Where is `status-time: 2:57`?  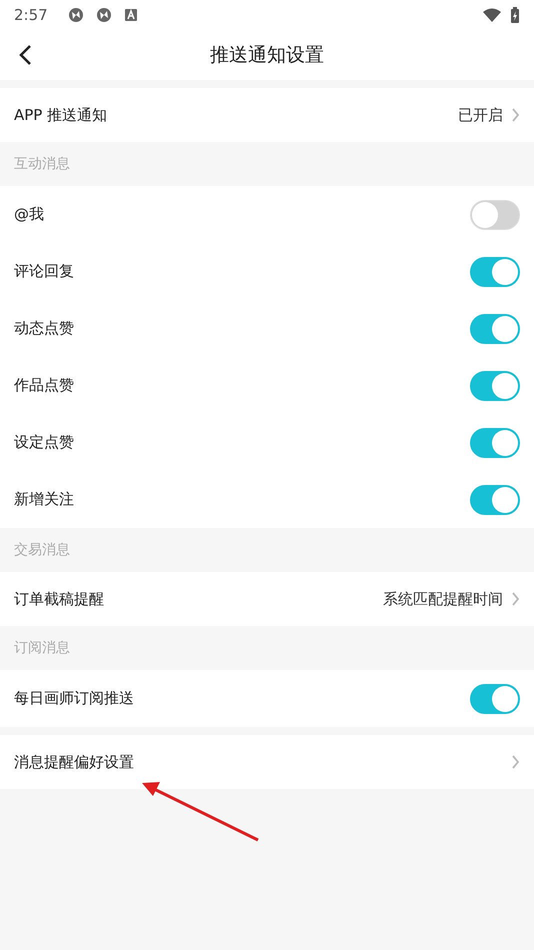 status-time: 2:57 is located at coordinates (31, 15).